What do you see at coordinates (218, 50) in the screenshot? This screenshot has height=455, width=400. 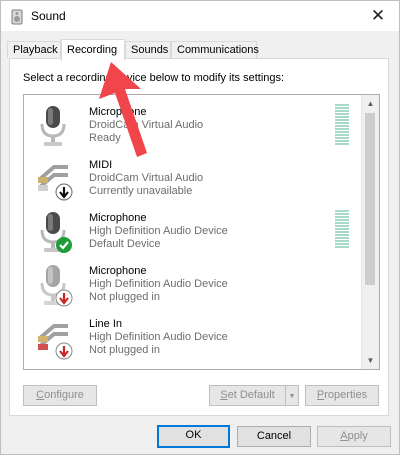 I see `tab-label: Communications` at bounding box center [218, 50].